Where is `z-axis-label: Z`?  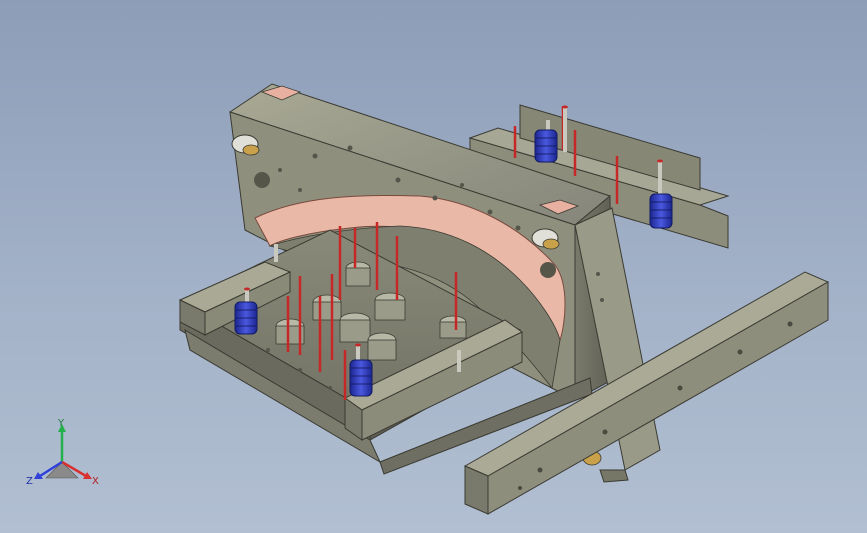
z-axis-label: Z is located at coordinates (29, 481).